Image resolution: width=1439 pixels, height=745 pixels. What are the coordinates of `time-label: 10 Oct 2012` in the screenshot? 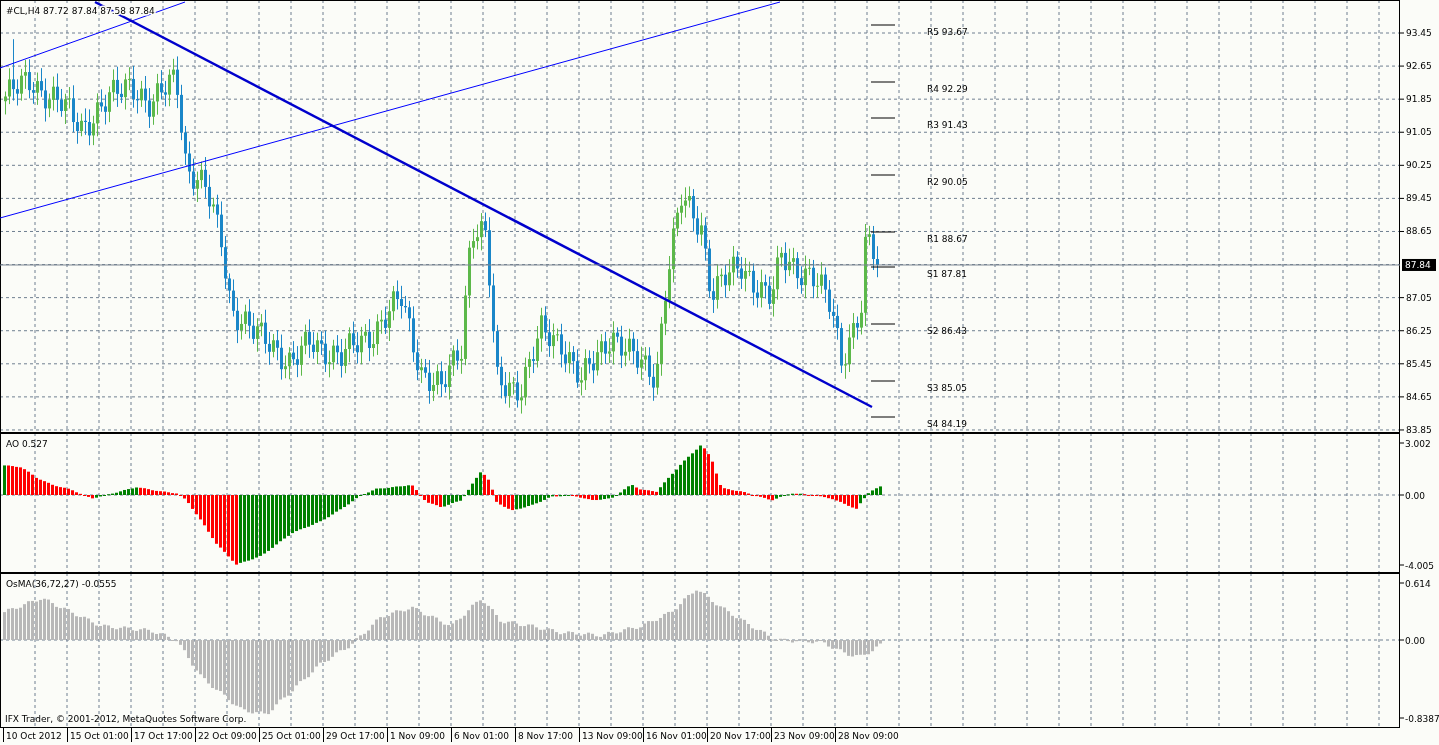 It's located at (35, 735).